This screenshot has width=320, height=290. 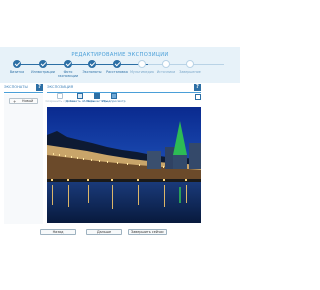 I want to click on exposition-title: ЭКСПОЗИЦИЯ, so click(x=60, y=87).